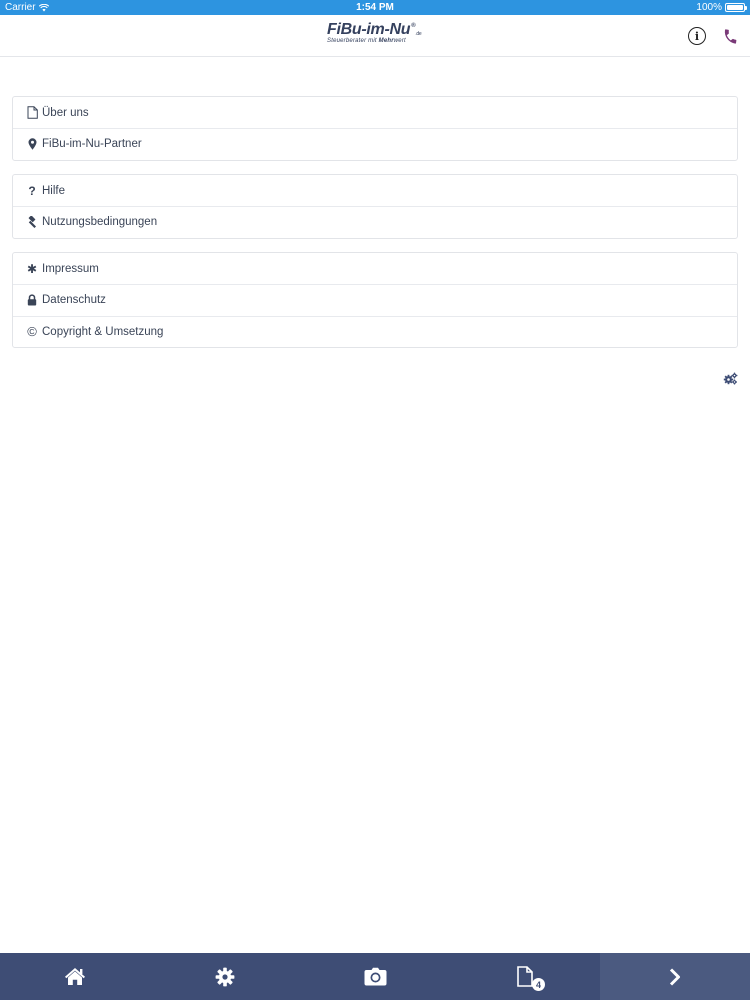 This screenshot has width=750, height=1000. What do you see at coordinates (92, 144) in the screenshot?
I see `menu-item-label: FiBu-im-Nu-Partner` at bounding box center [92, 144].